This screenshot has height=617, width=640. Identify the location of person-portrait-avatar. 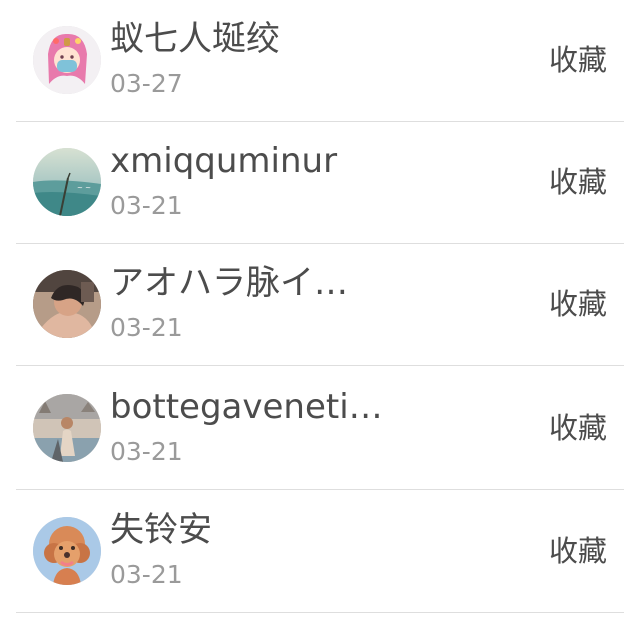
(67, 304).